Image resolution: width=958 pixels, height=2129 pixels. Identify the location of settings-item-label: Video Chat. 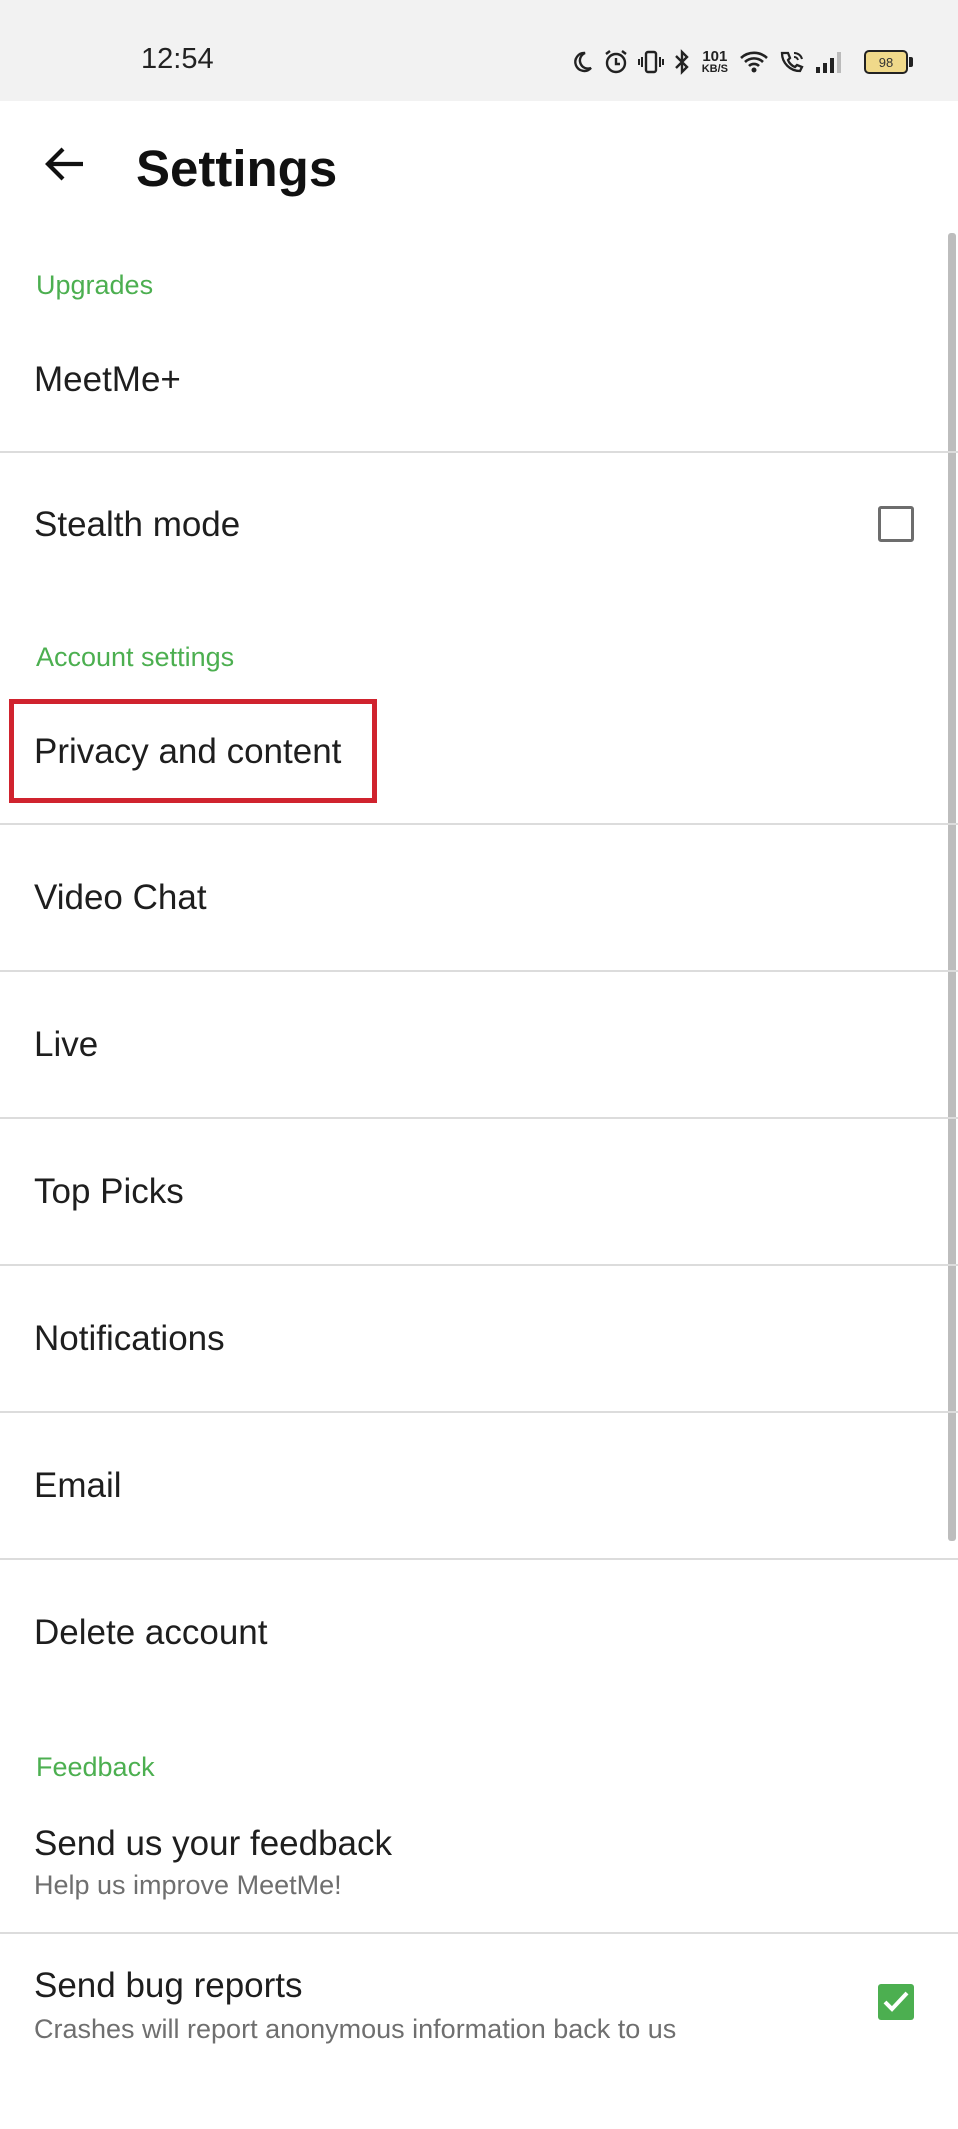
(120, 897).